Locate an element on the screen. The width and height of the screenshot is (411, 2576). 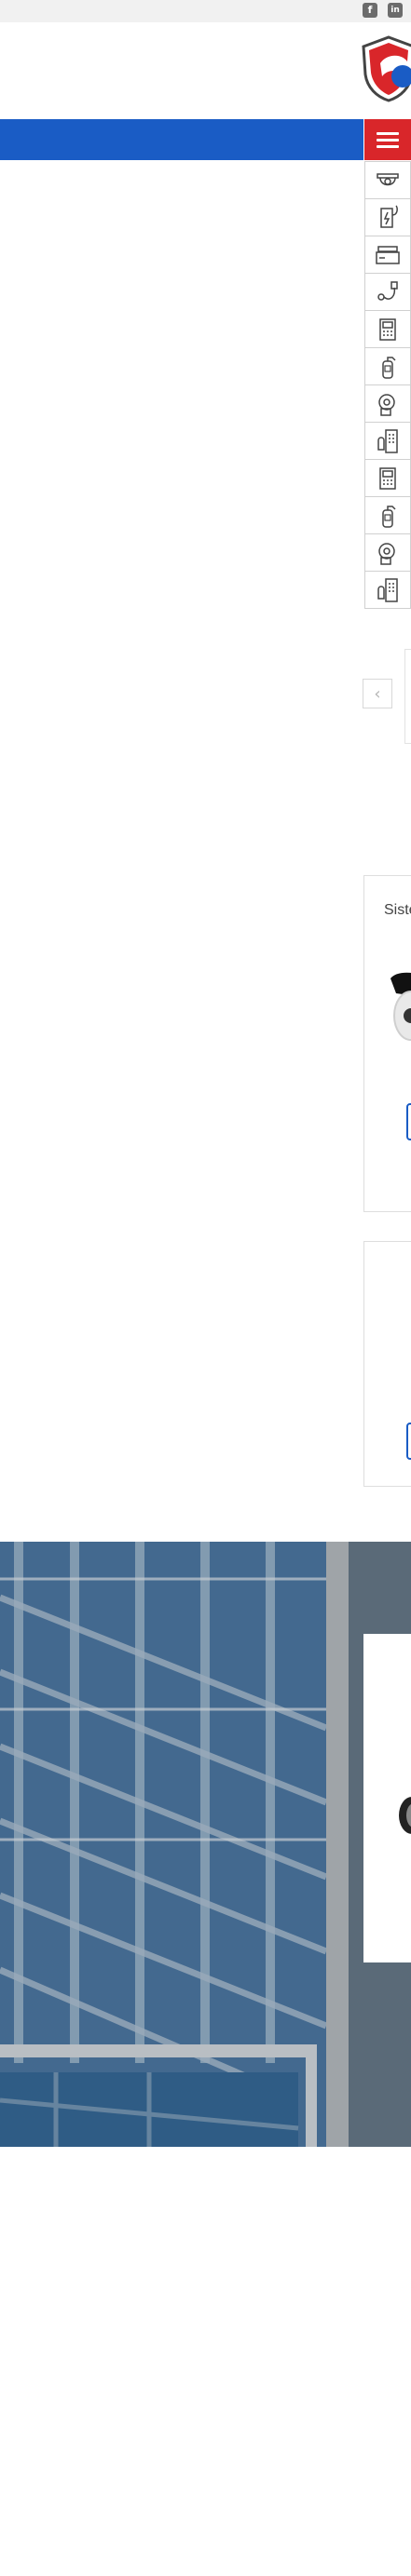
power-supply-icon is located at coordinates (389, 216).